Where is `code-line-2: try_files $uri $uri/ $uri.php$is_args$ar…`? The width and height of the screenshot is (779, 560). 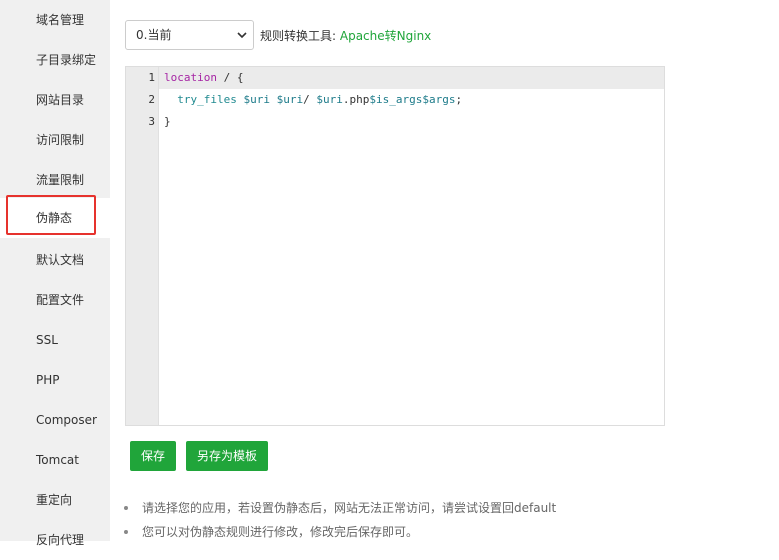
code-line-2: try_files $uri $uri/ $uri.php$is_args$ar… is located at coordinates (313, 100).